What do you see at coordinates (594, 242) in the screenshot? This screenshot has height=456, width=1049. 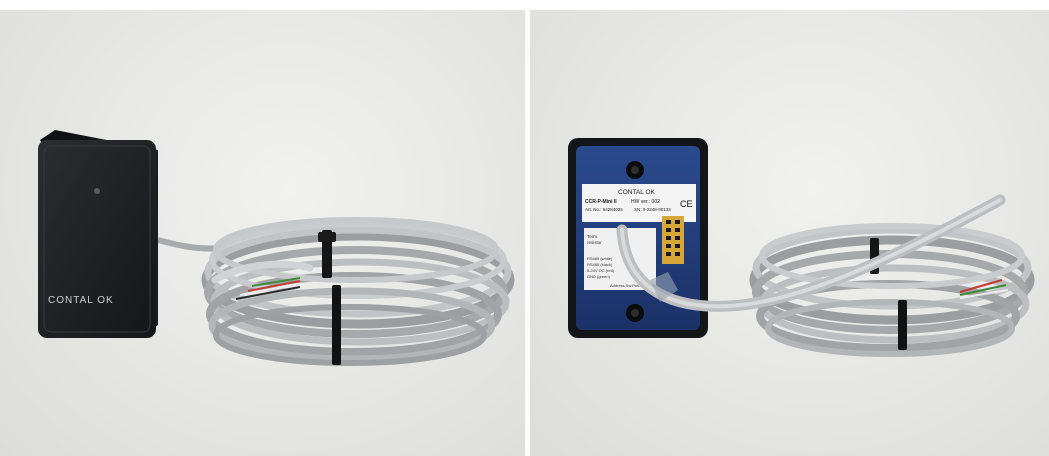 I see `resistor-label: resistor` at bounding box center [594, 242].